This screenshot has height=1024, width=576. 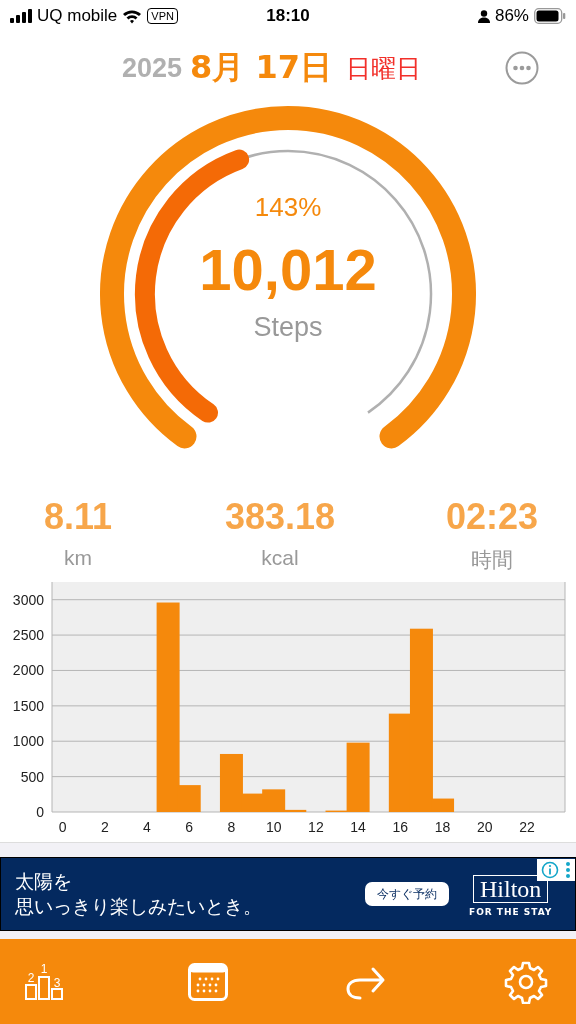 What do you see at coordinates (104, 827) in the screenshot?
I see `x-tick-label: 2` at bounding box center [104, 827].